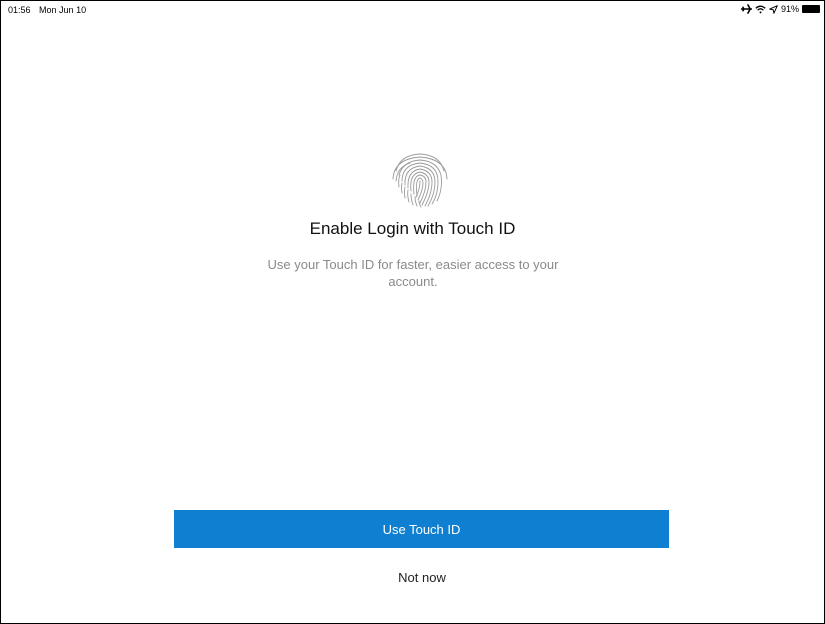 The image size is (825, 624). What do you see at coordinates (789, 9) in the screenshot?
I see `battery-percentage: 91%` at bounding box center [789, 9].